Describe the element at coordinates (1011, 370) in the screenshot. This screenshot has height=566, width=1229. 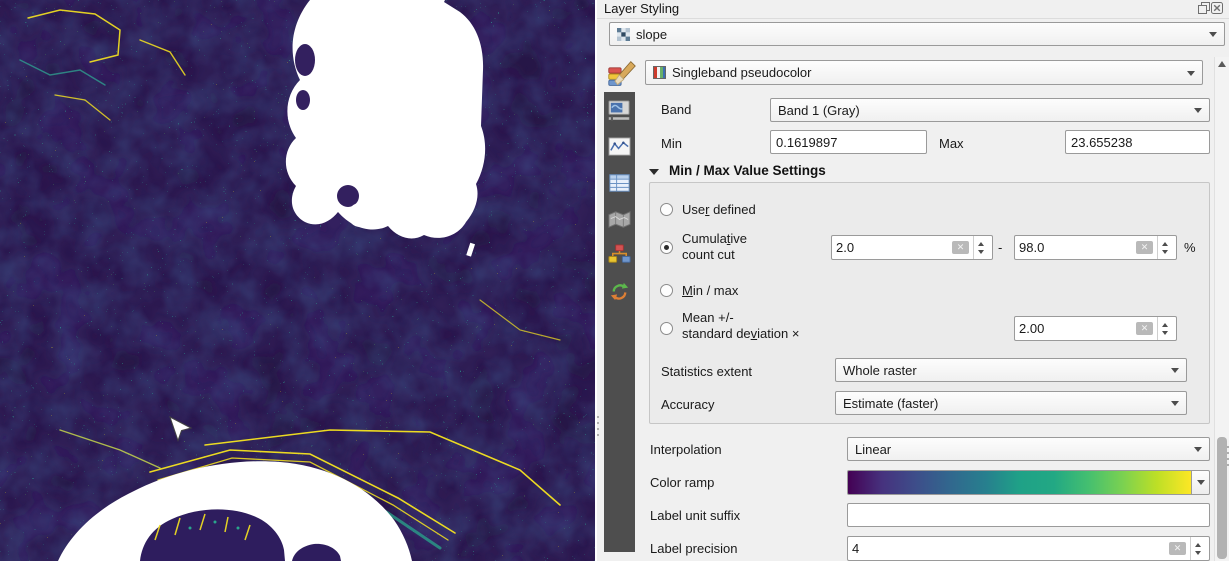
I see `statistics-extent-selector: Whole raster` at that location.